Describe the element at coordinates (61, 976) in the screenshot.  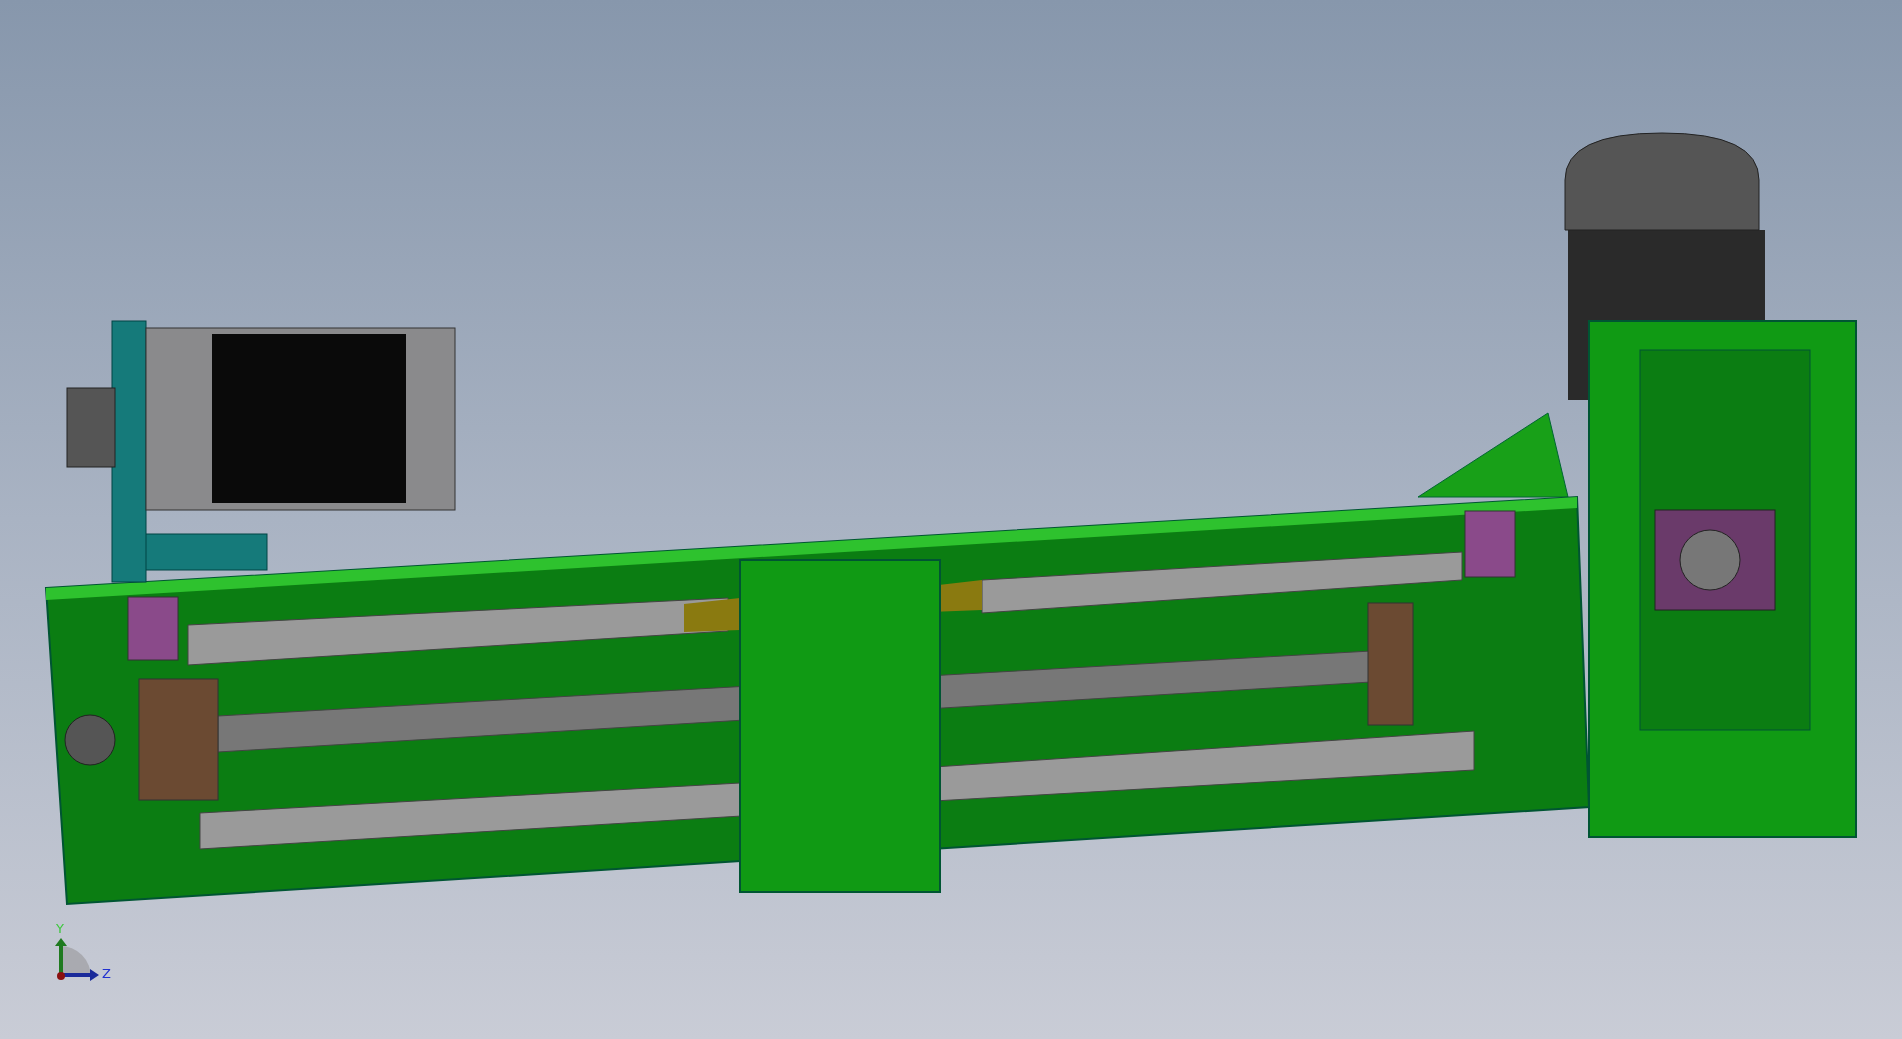
I see `origin-dot-icon` at that location.